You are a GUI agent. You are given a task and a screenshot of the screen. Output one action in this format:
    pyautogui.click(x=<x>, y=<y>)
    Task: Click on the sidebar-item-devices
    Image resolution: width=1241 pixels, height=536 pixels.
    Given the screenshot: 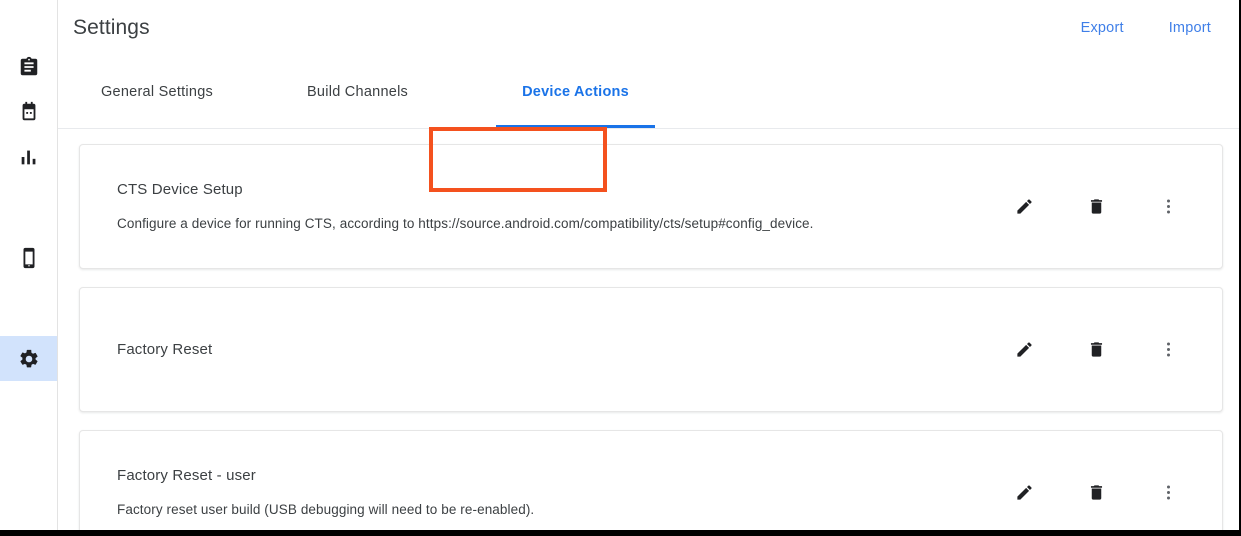 What is the action you would take?
    pyautogui.click(x=28, y=257)
    